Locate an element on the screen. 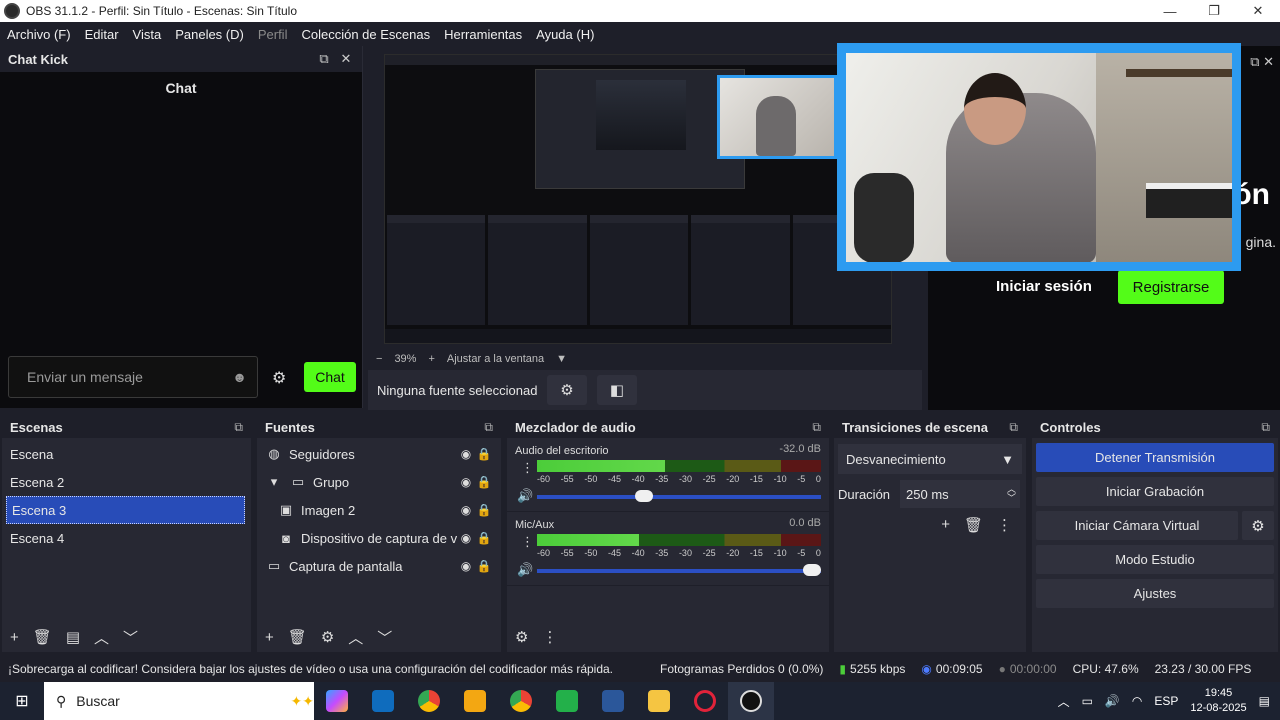 The width and height of the screenshot is (1280, 720). close-dock-icon: ✕ is located at coordinates (346, 59).